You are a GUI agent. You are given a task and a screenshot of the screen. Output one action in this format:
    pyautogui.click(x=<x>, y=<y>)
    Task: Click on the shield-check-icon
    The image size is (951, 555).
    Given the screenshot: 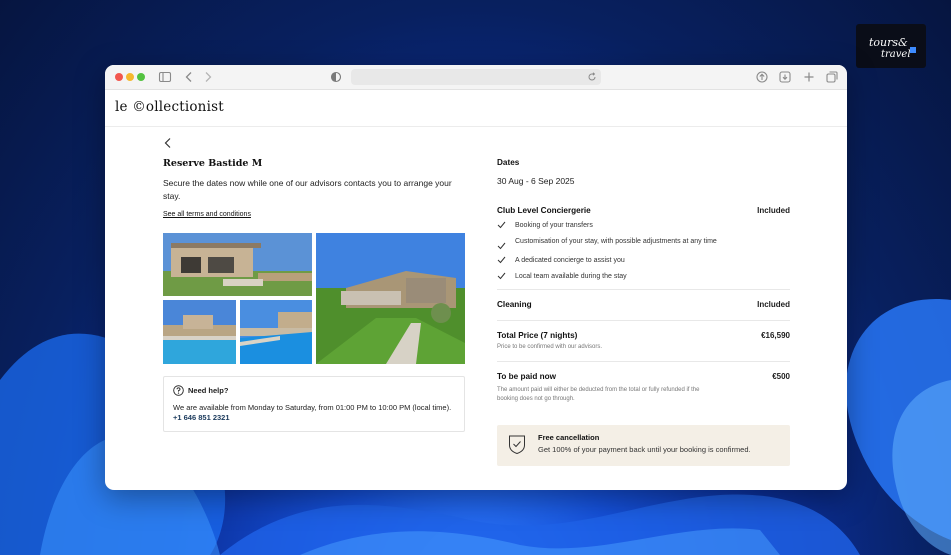 What is the action you would take?
    pyautogui.click(x=517, y=445)
    